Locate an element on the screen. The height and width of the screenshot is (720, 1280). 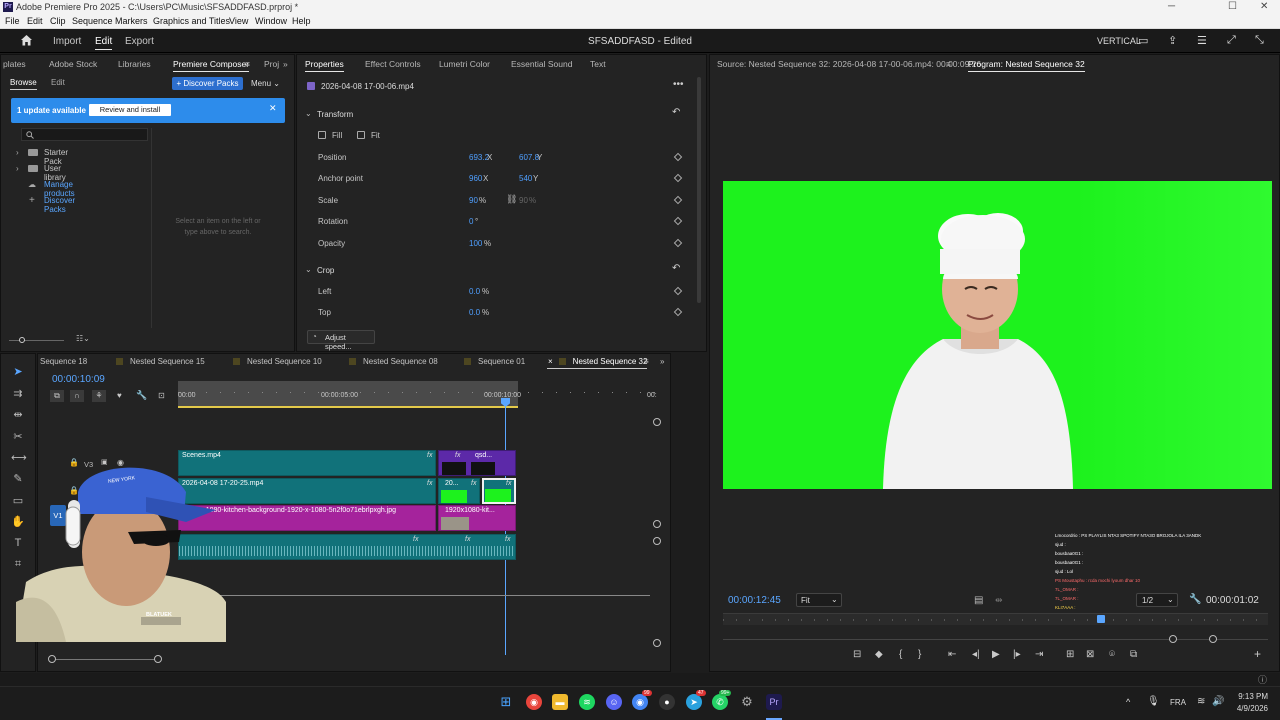
sequence-tab: Nested Sequence 08 is located at coordinates (393, 361).